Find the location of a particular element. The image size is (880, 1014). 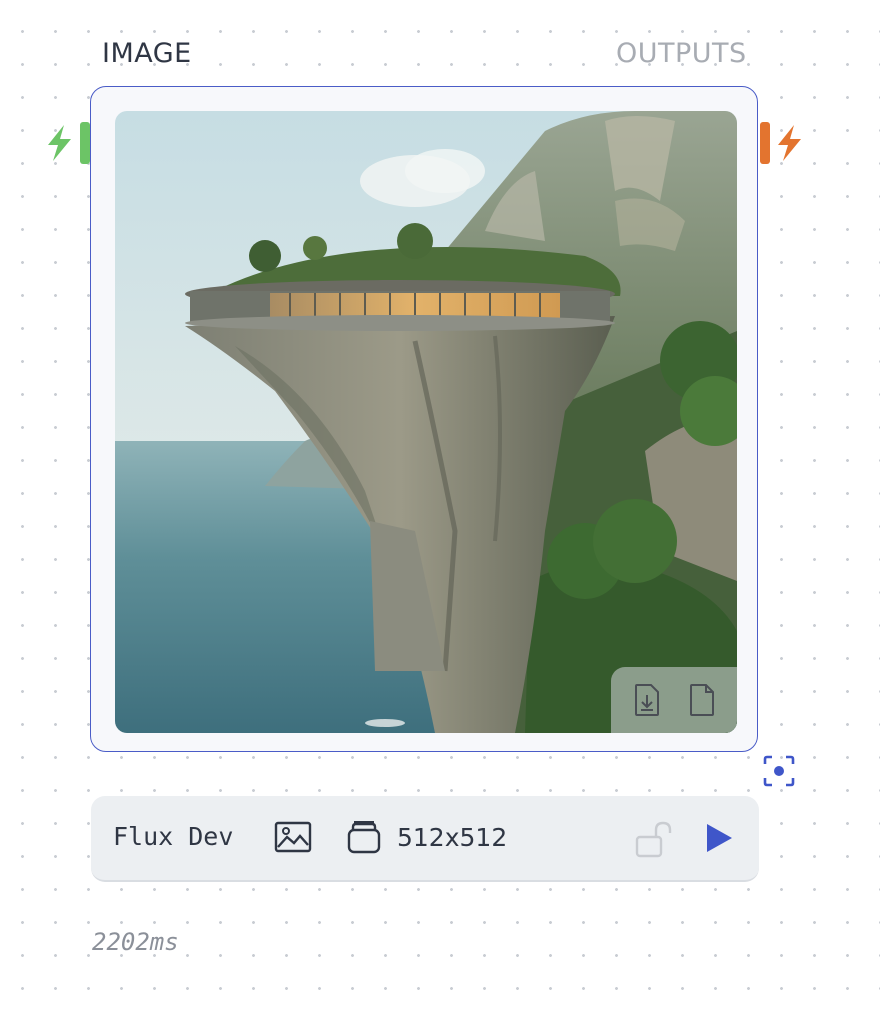

focus-target-icon is located at coordinates (779, 771).